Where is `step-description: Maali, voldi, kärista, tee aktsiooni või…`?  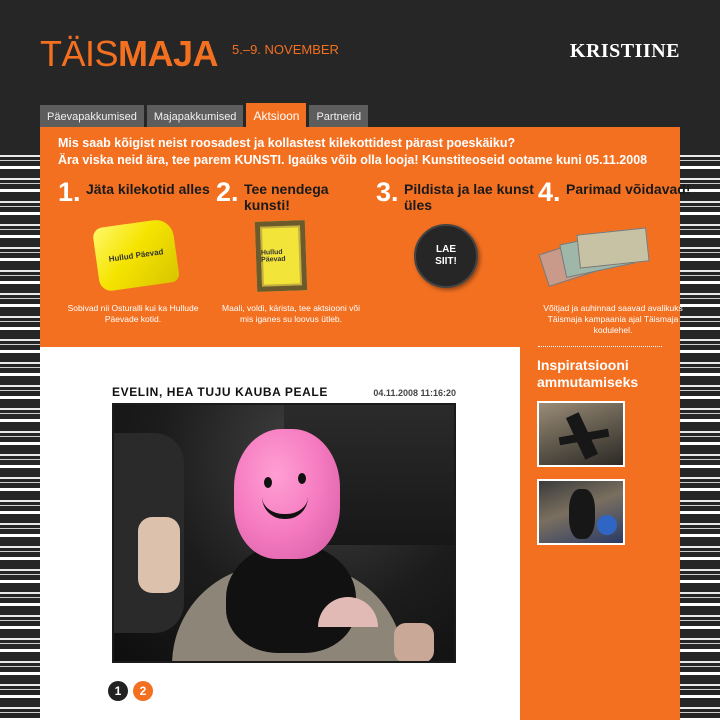 step-description: Maali, voldi, kärista, tee aktsiooni või… is located at coordinates (291, 313).